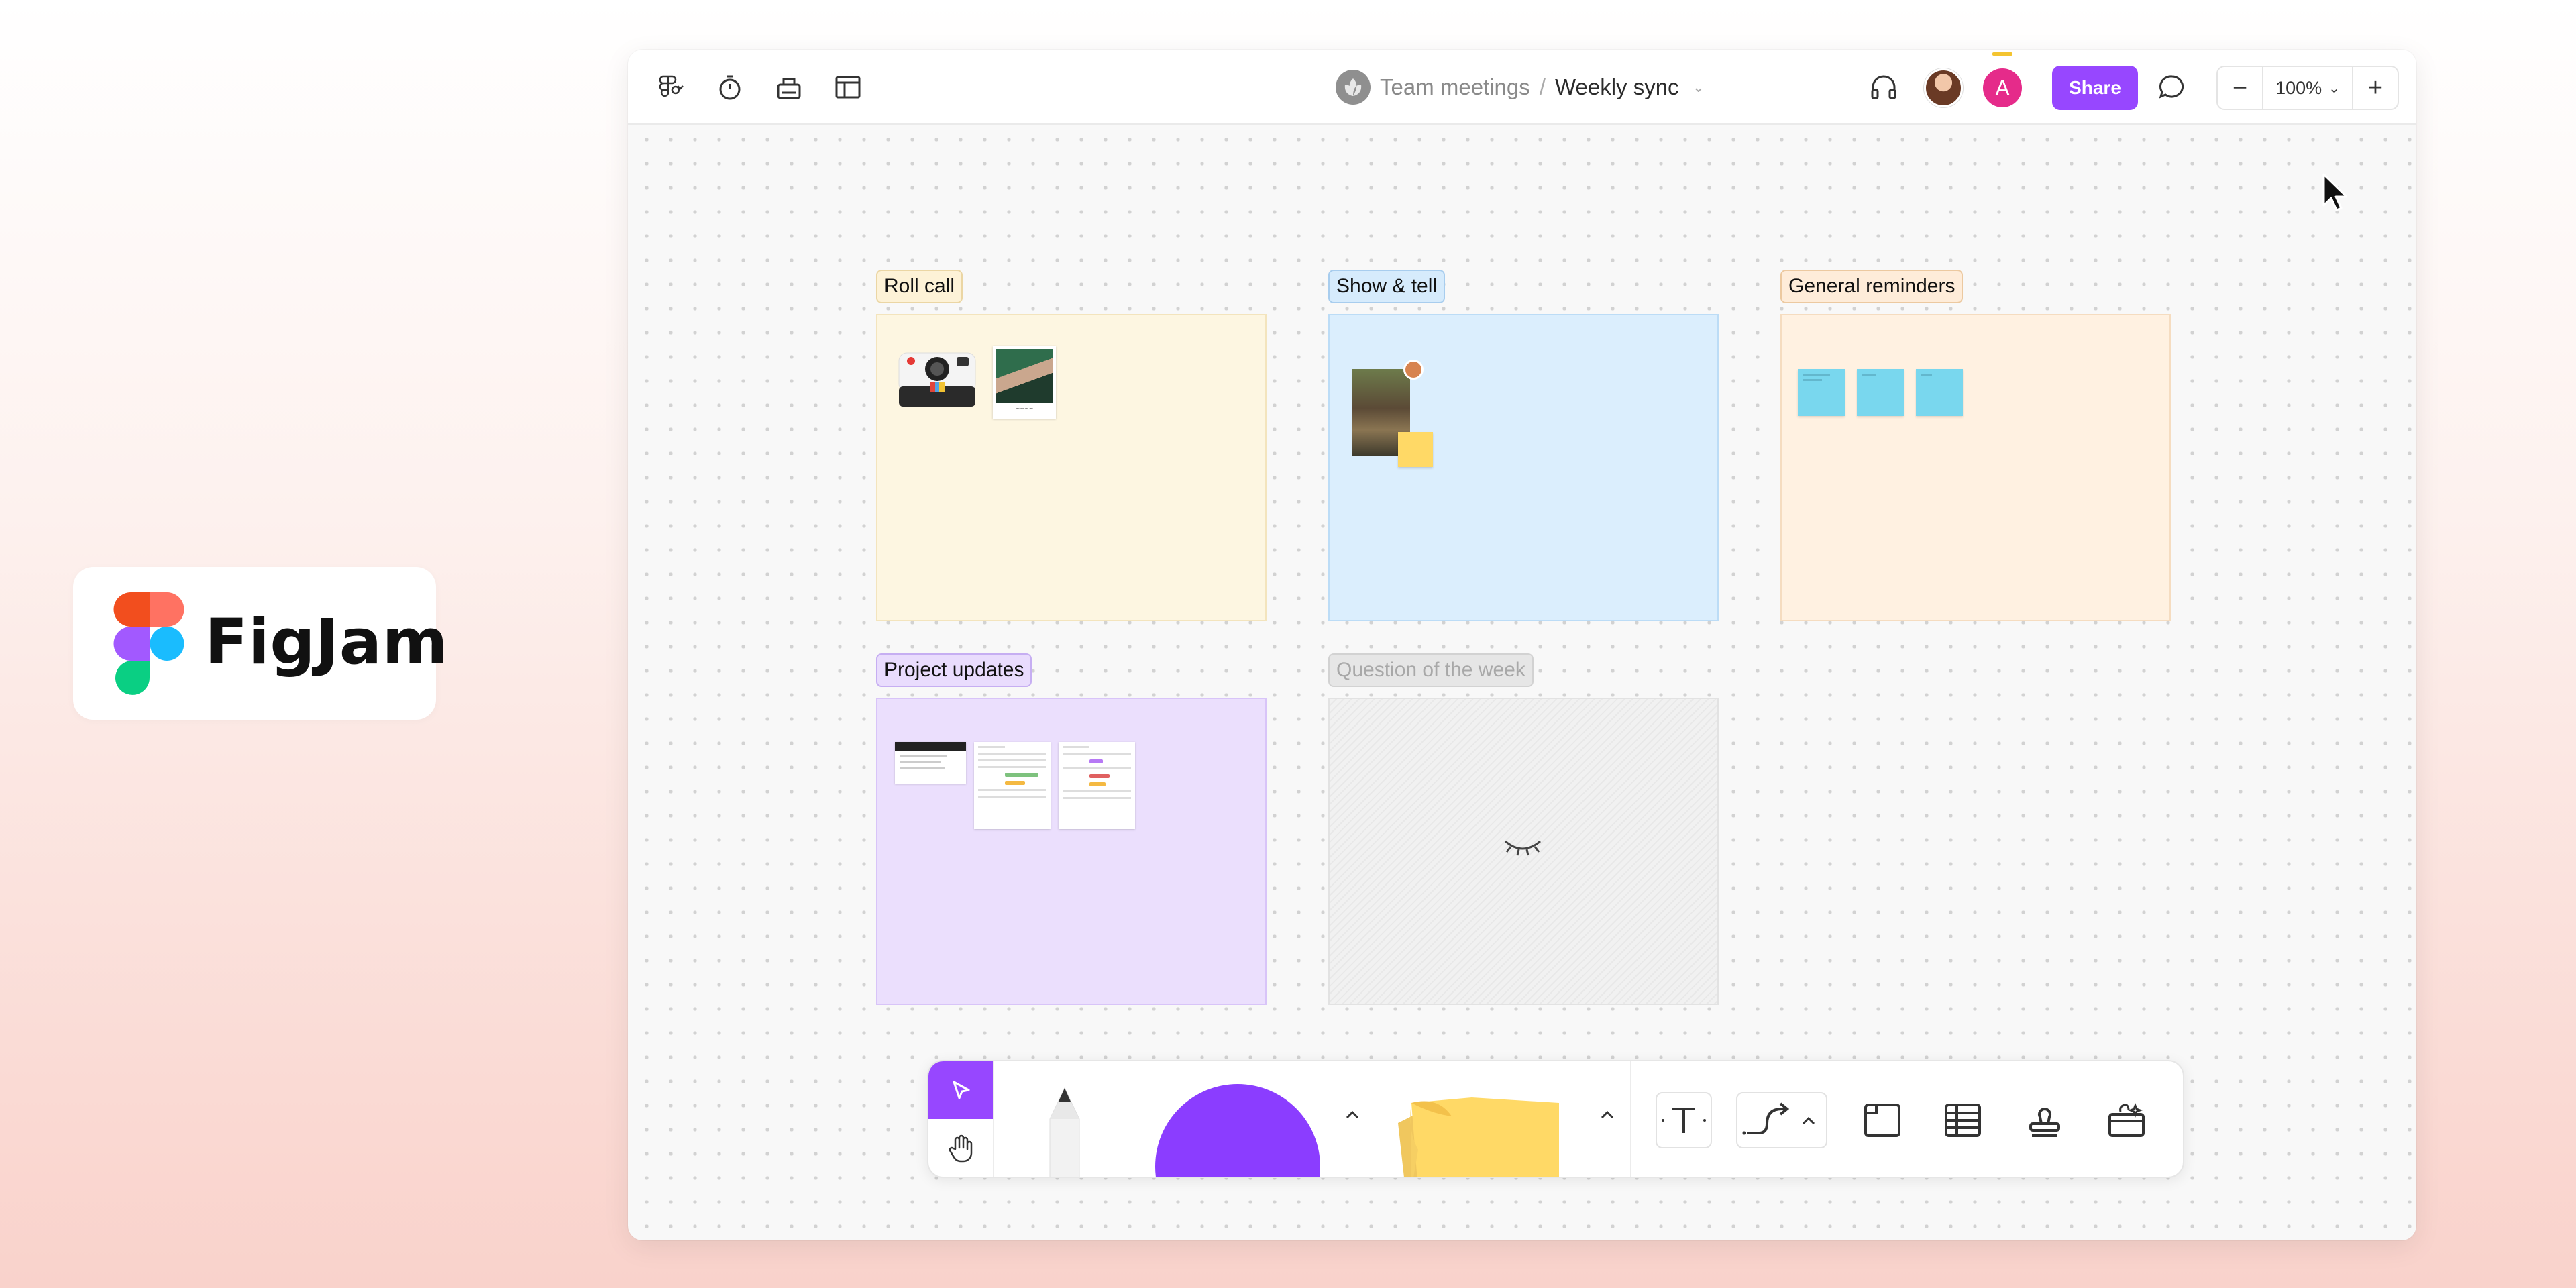 The width and height of the screenshot is (2576, 1288). I want to click on team-logo, so click(1353, 87).